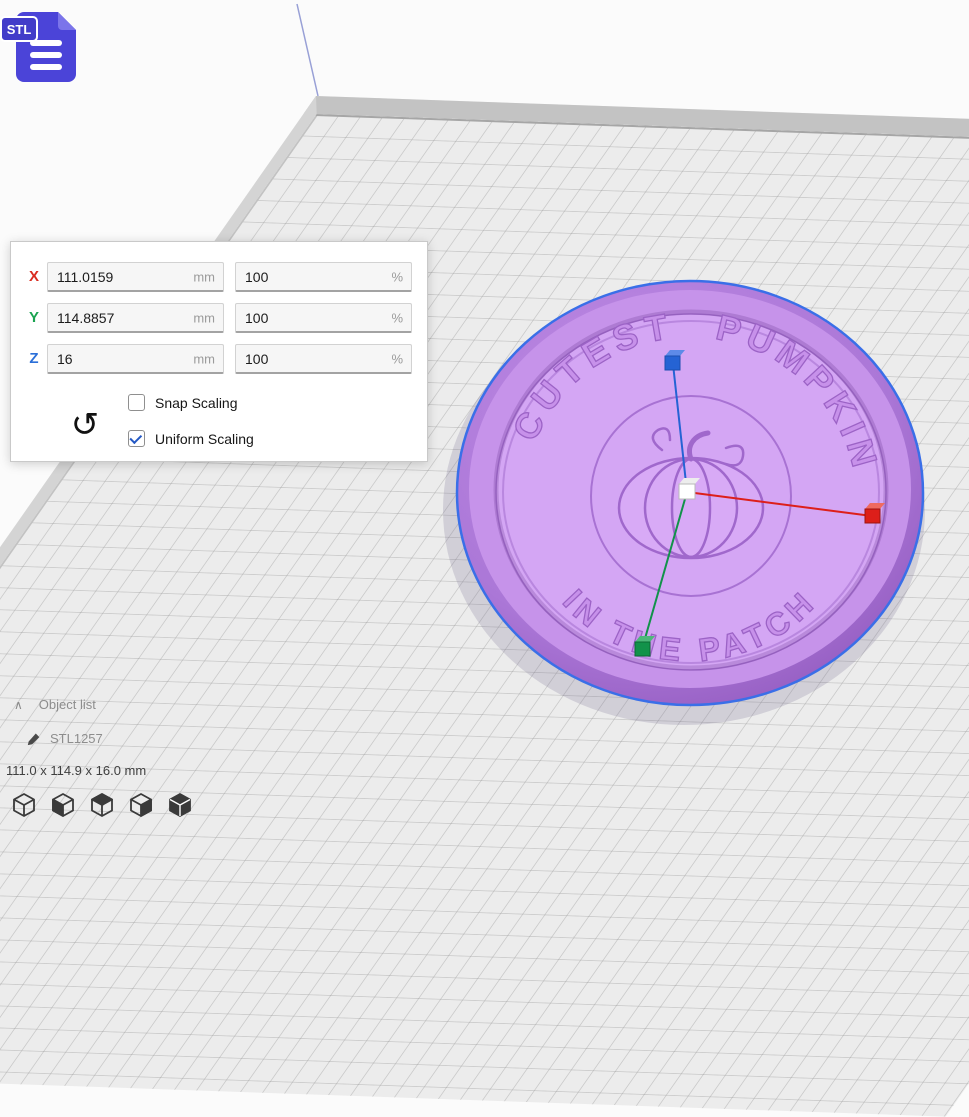 This screenshot has width=969, height=1117. I want to click on scale-y-percent-input, so click(323, 318).